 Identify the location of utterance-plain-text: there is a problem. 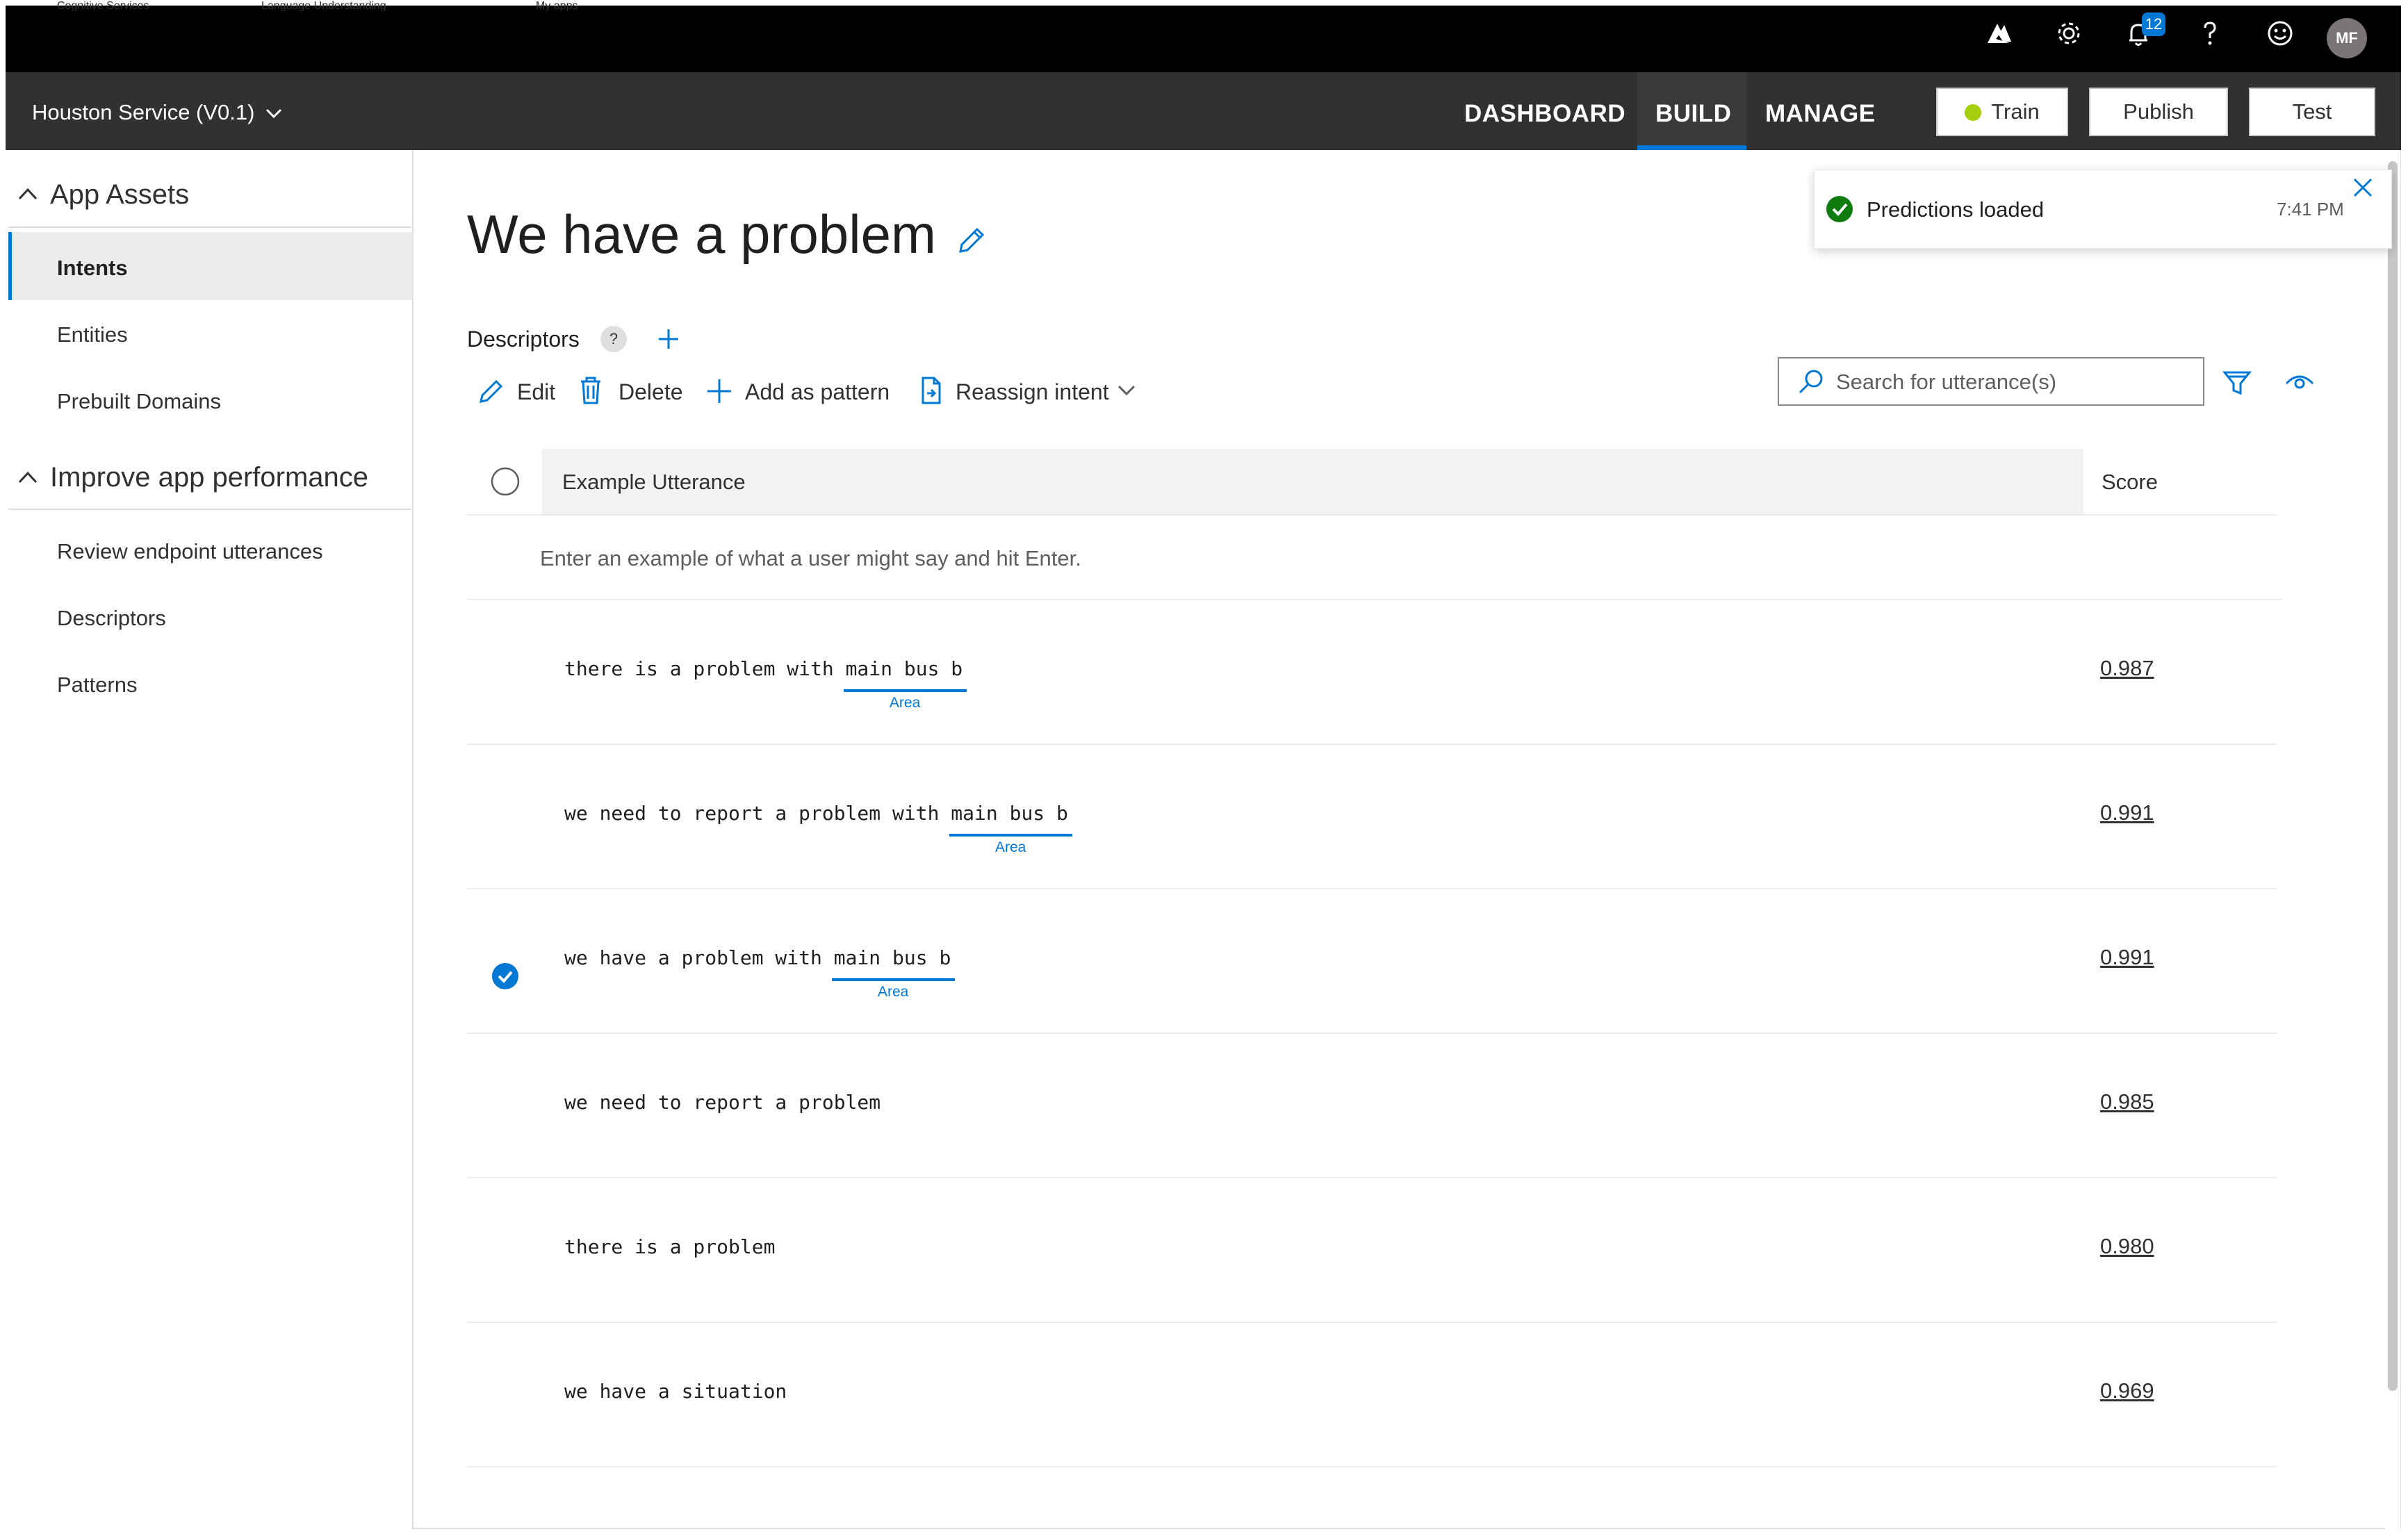
(670, 1246).